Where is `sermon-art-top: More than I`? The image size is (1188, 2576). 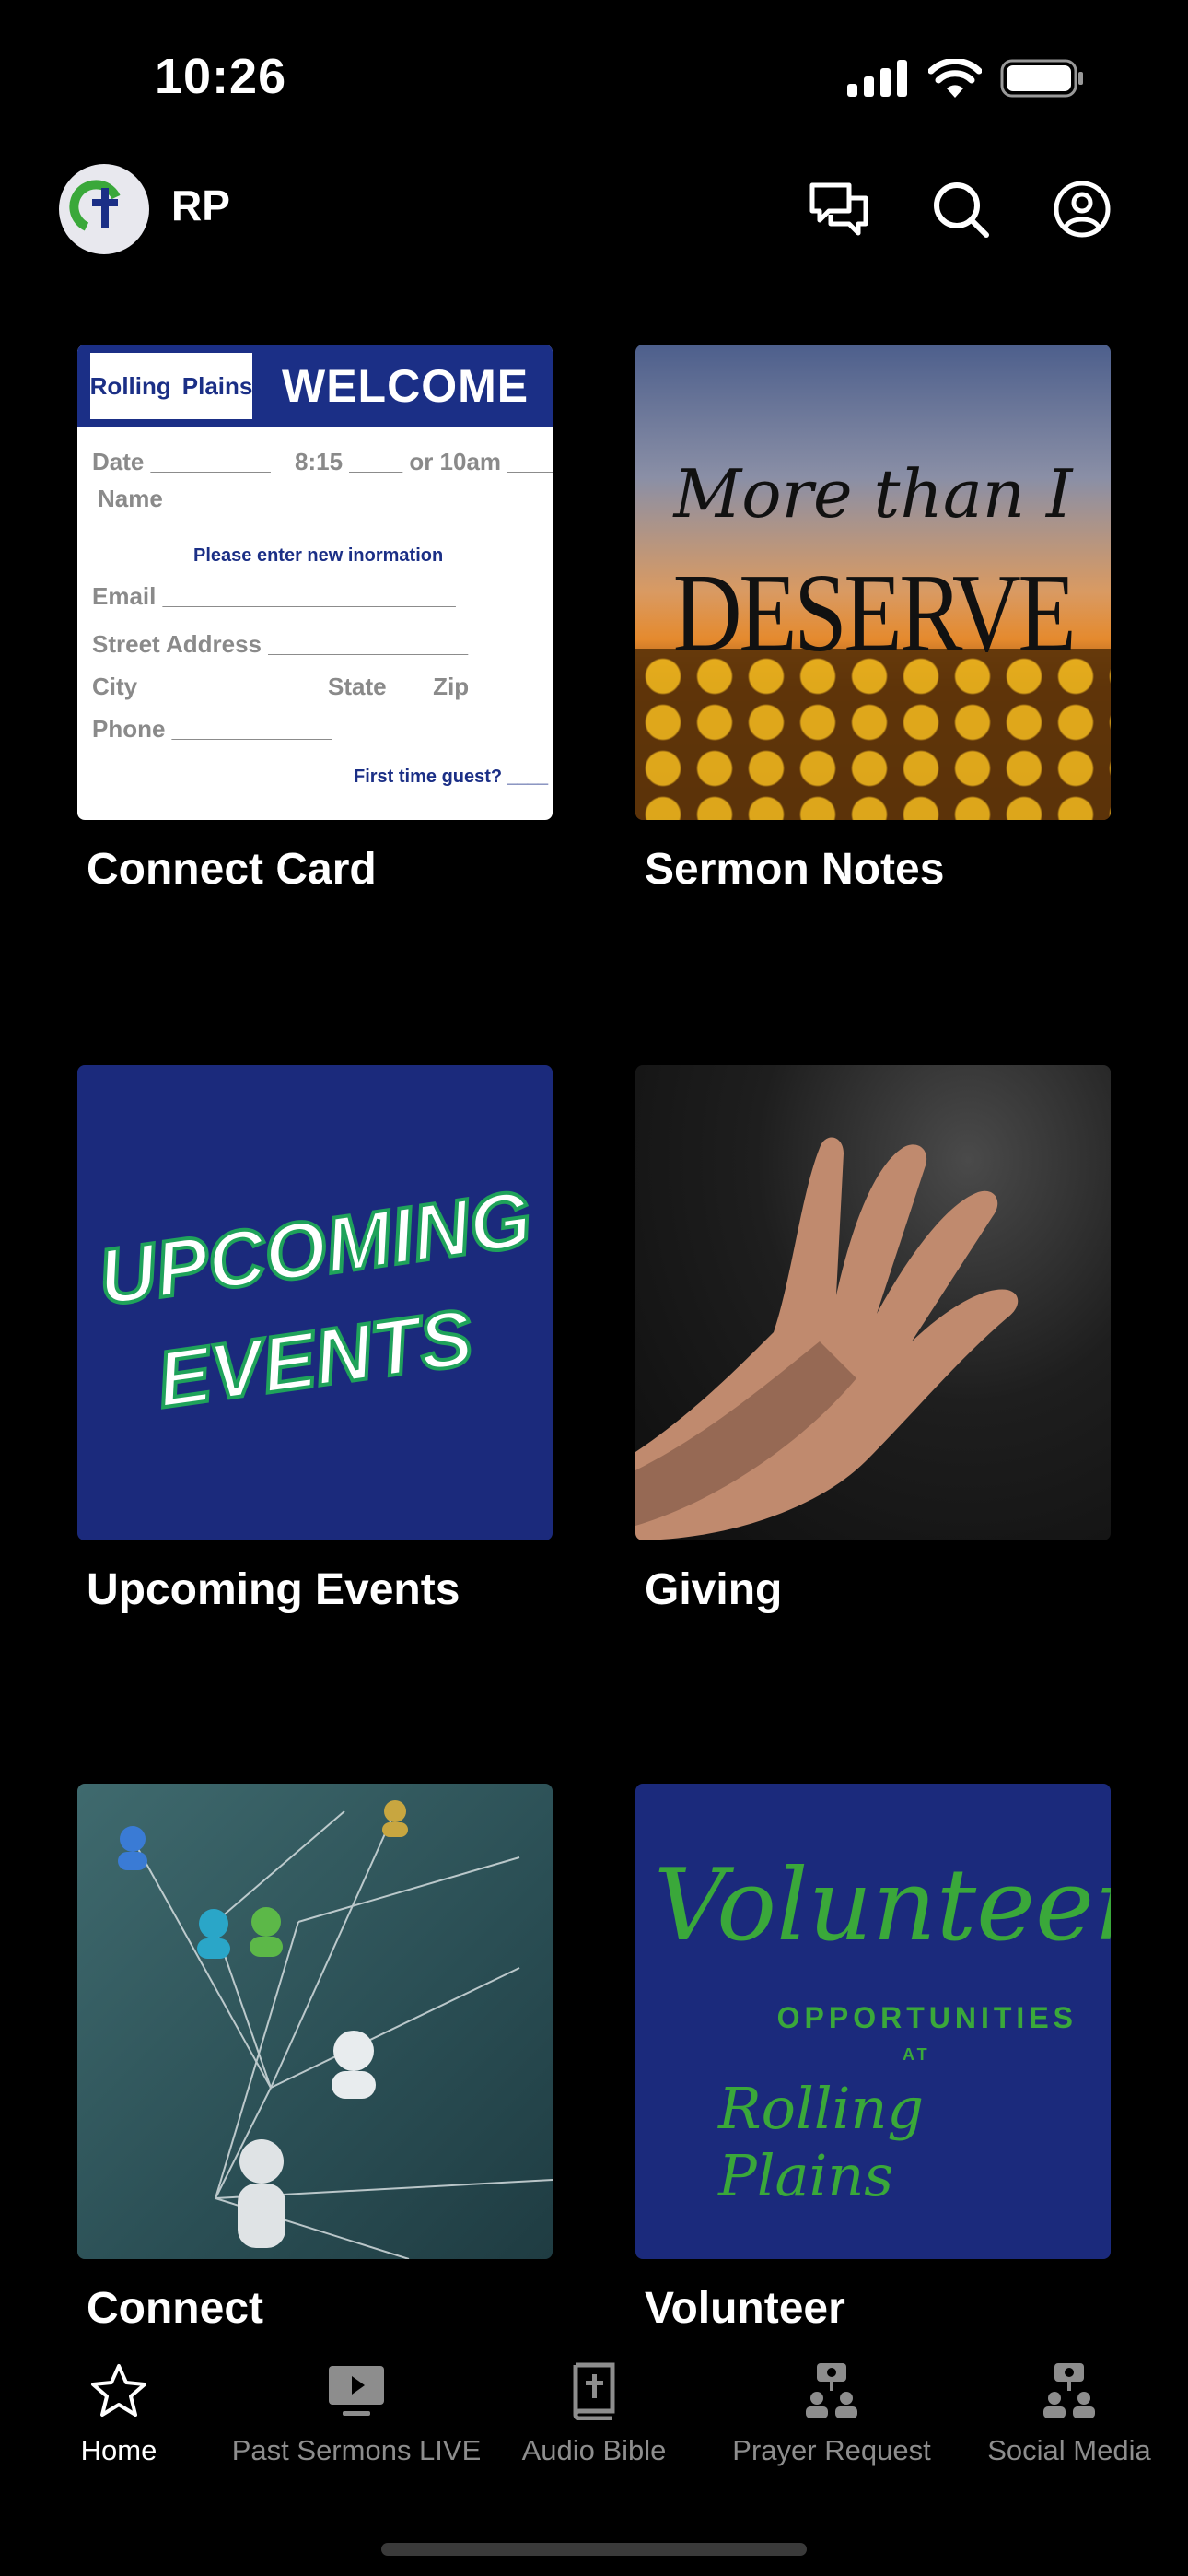 sermon-art-top: More than I is located at coordinates (873, 494).